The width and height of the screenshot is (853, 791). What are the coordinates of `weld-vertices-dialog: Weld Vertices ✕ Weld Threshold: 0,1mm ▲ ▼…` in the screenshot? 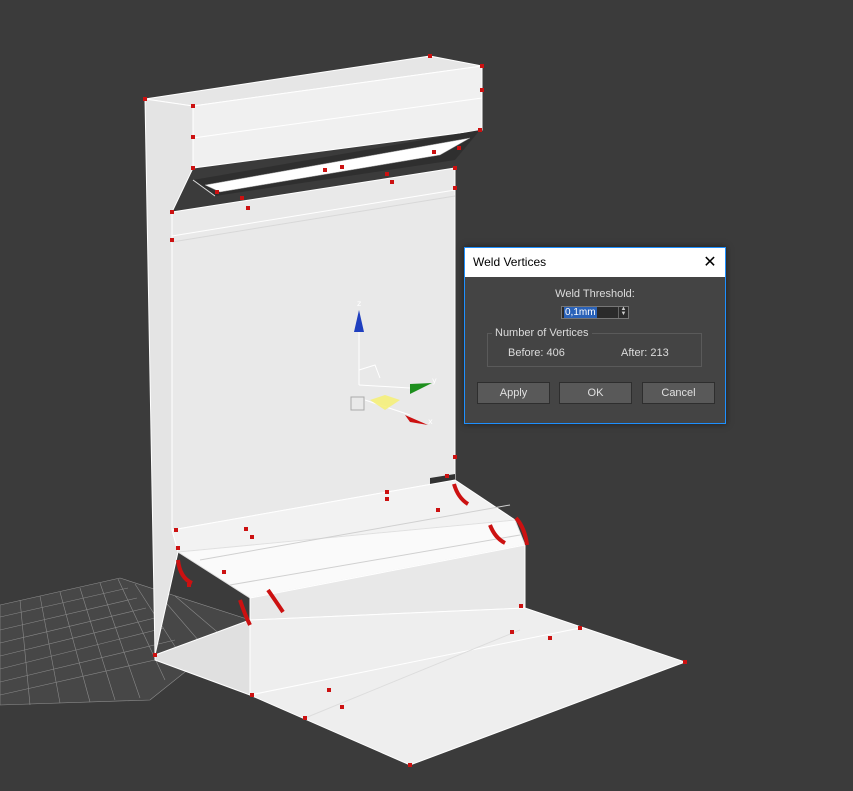 It's located at (595, 335).